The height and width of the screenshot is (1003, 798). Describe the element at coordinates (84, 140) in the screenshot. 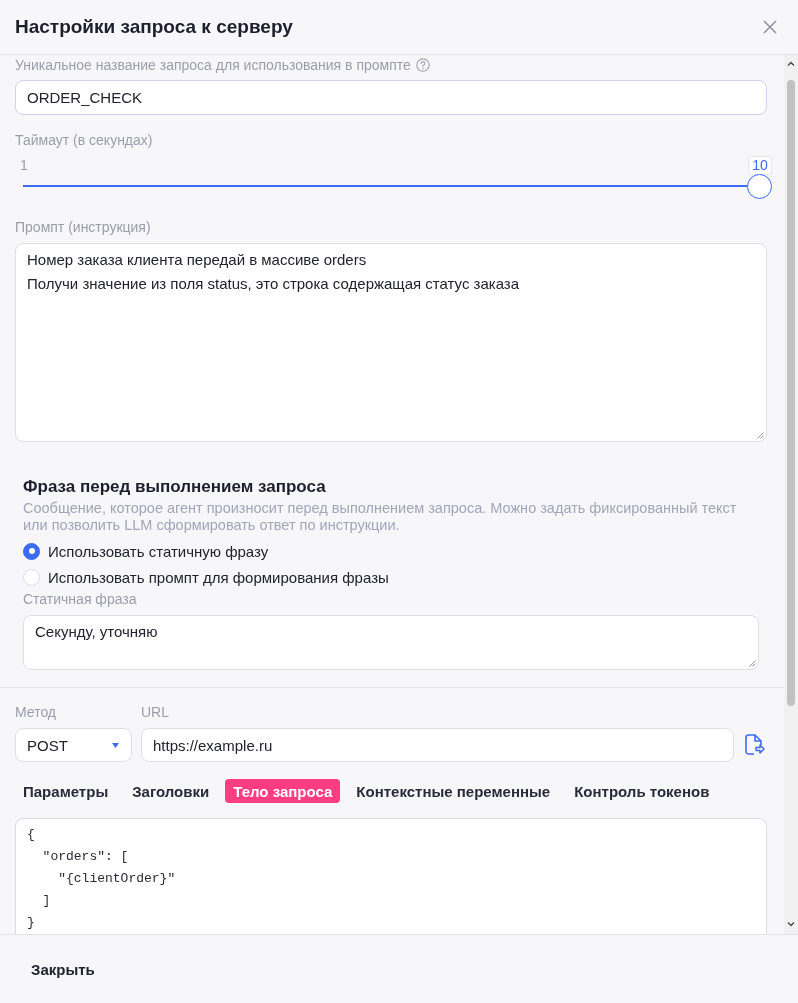

I see `field-label: Таймаут (в секундах)` at that location.